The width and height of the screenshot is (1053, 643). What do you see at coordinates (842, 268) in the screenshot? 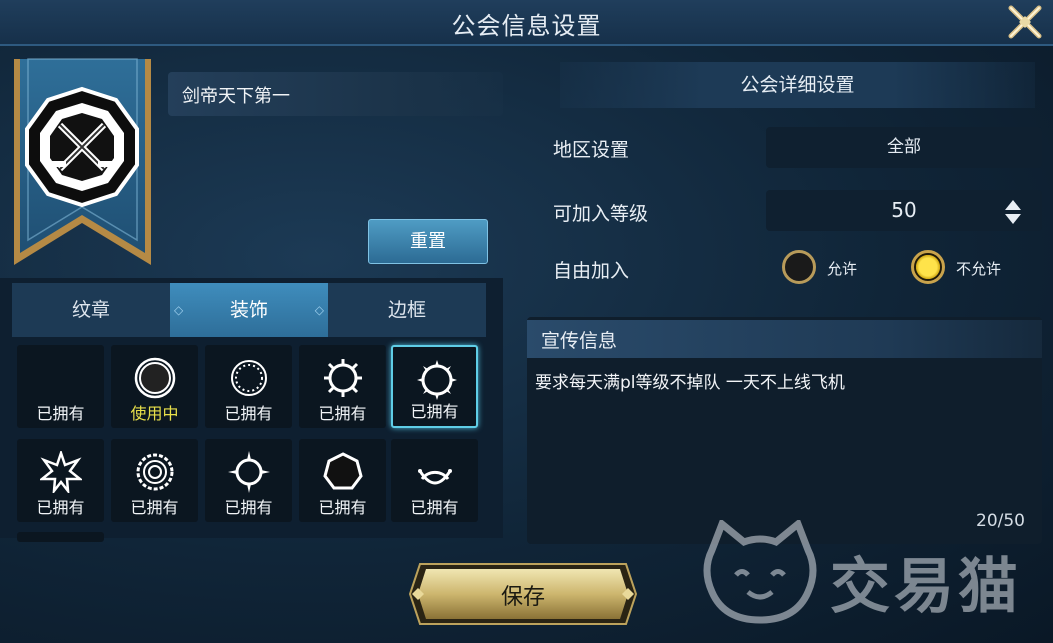
I see `allow-label: 允许` at bounding box center [842, 268].